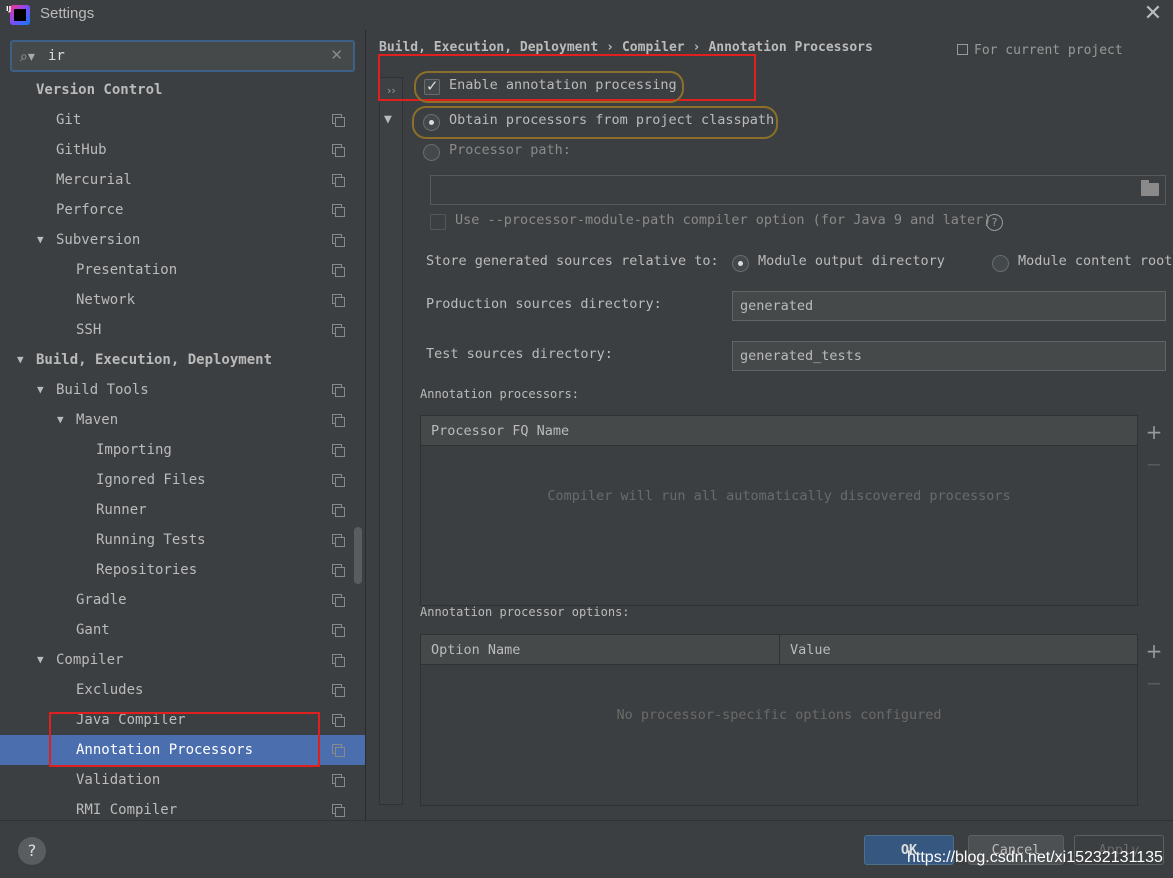 The width and height of the screenshot is (1173, 878). Describe the element at coordinates (510, 150) in the screenshot. I see `processor-path-label: Processor path:` at that location.